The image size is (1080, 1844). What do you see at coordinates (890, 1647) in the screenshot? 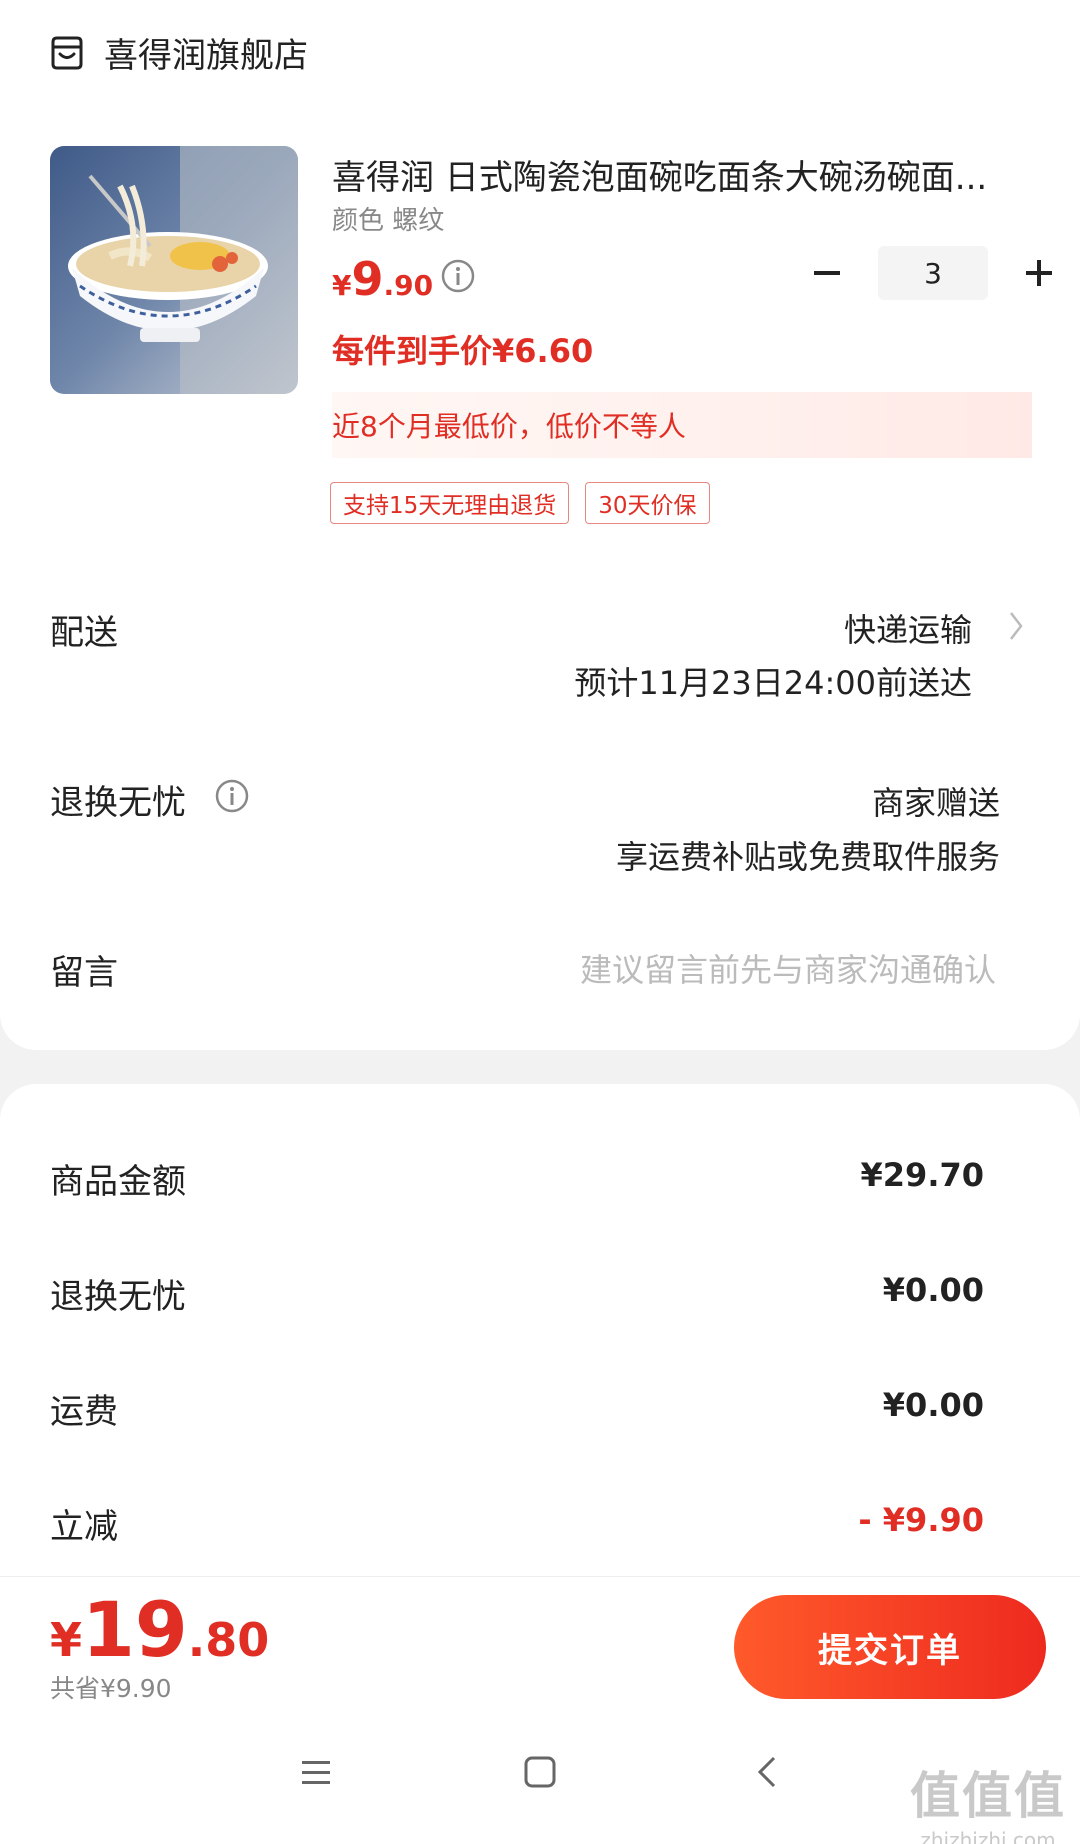
I see `submit-order-button: 提交订单` at bounding box center [890, 1647].